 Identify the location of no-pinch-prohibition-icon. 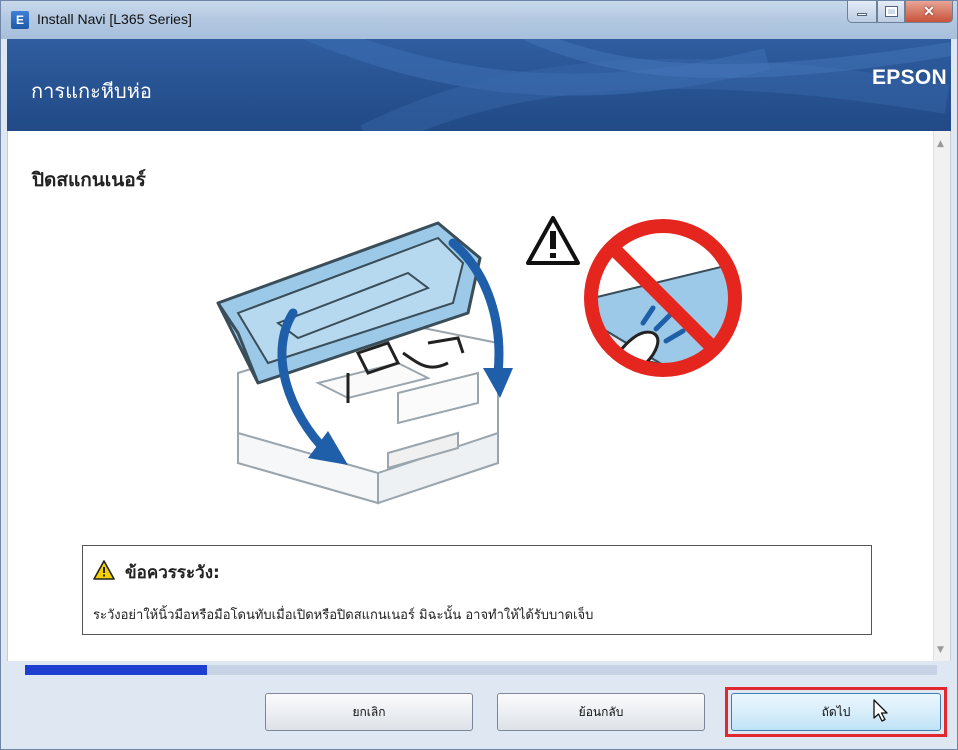
(663, 298).